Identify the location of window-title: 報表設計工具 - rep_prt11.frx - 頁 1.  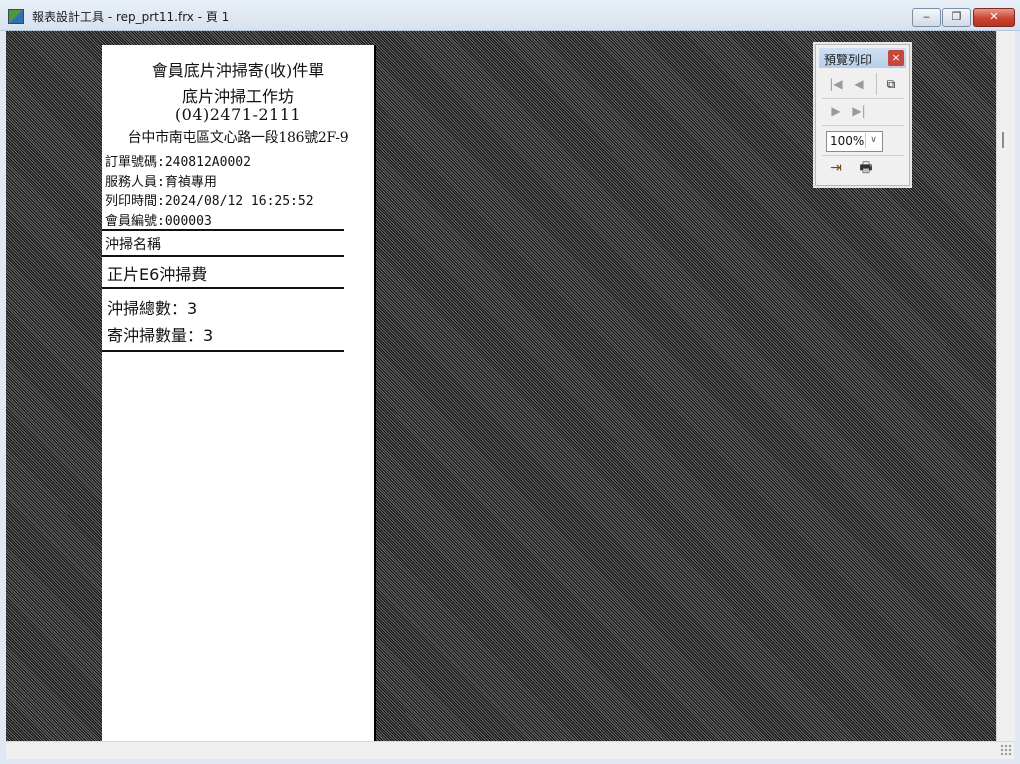
(131, 17).